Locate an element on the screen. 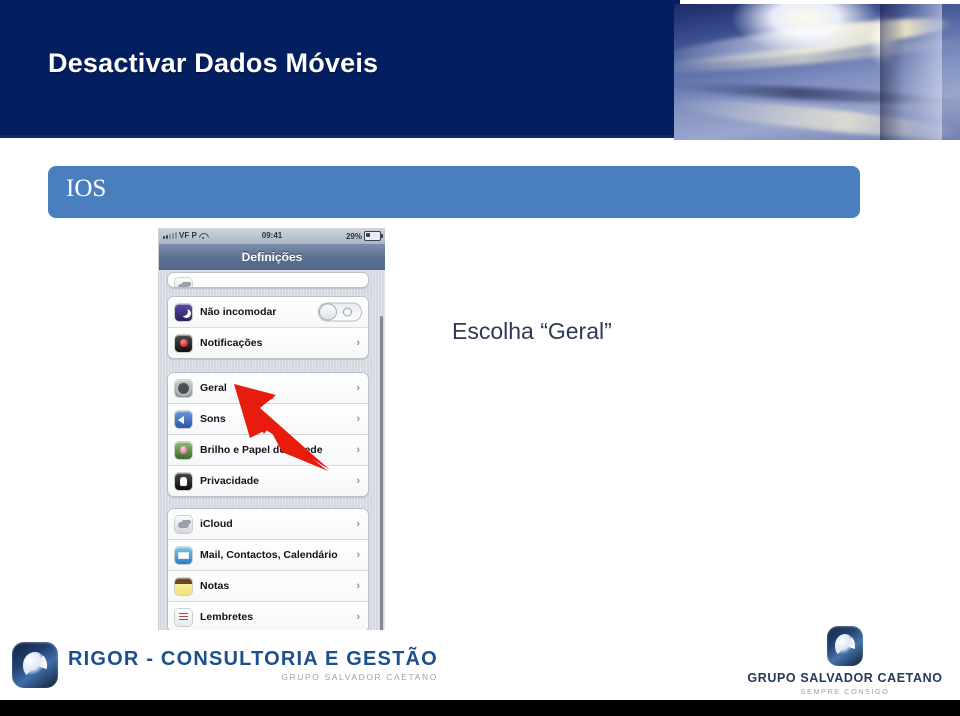  list-item-sons: Sons › is located at coordinates (268, 419).